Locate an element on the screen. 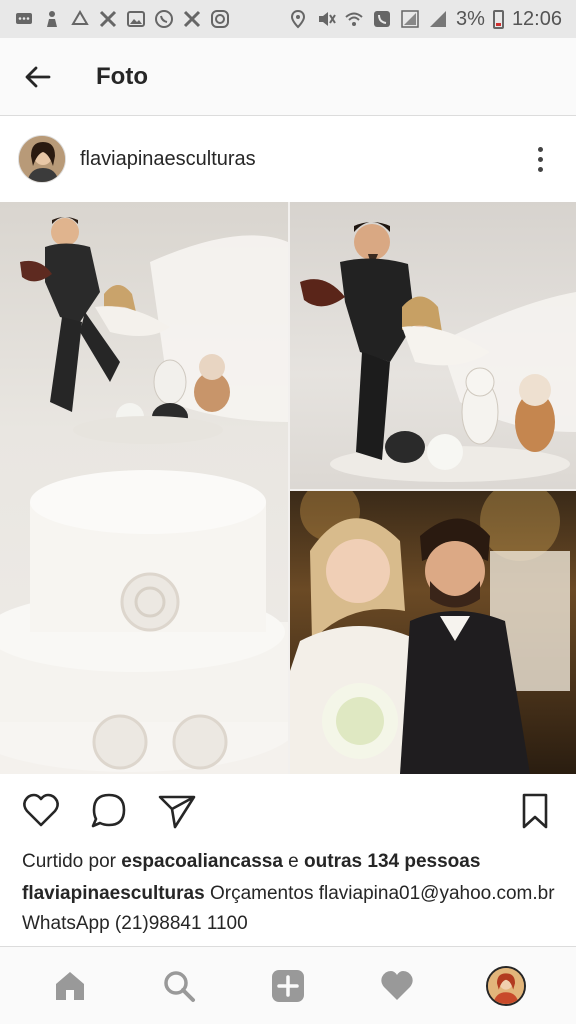  image-notification-icon is located at coordinates (136, 19).